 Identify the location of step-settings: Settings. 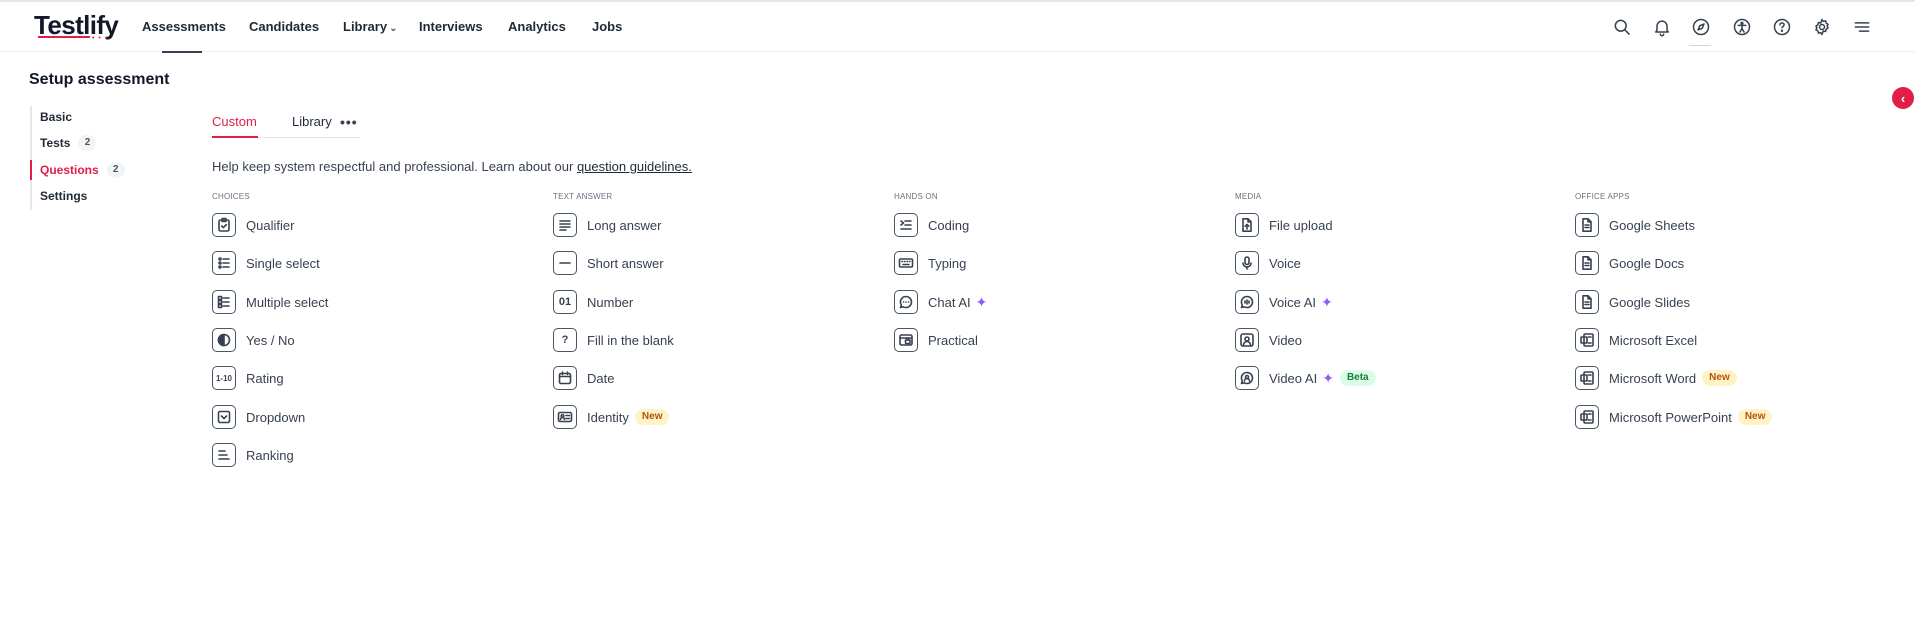
(63, 196).